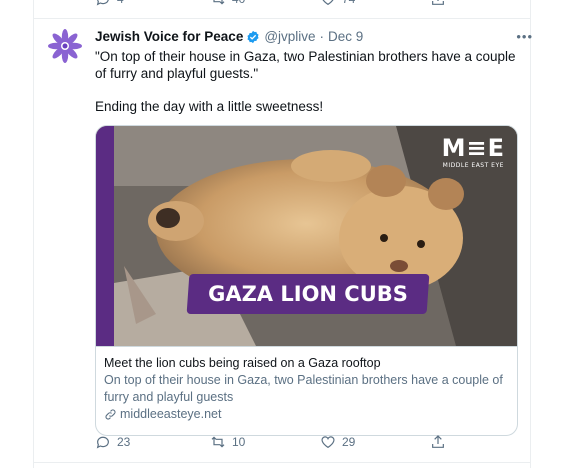 The height and width of the screenshot is (468, 564). What do you see at coordinates (281, 18) in the screenshot?
I see `tweet-separator-top` at bounding box center [281, 18].